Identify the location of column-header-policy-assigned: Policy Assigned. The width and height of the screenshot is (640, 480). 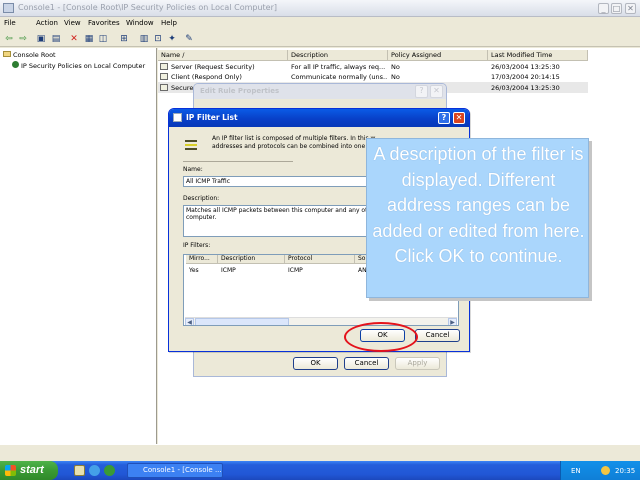
(438, 55).